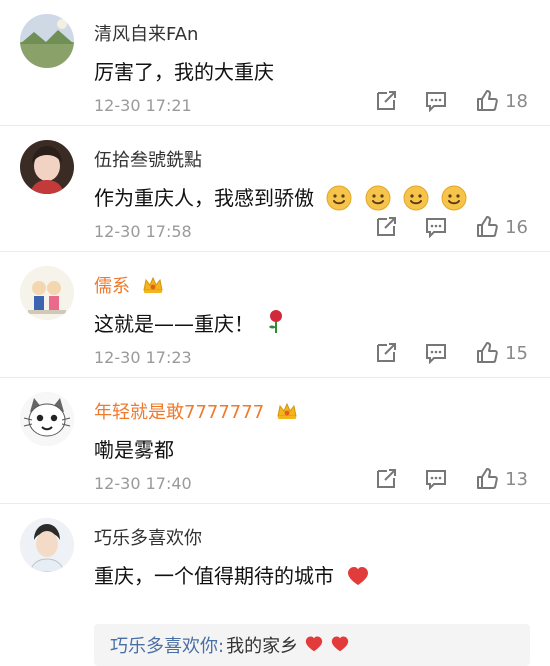 The height and width of the screenshot is (666, 550). Describe the element at coordinates (184, 72) in the screenshot. I see `comment-text: 厉害了，我的大重庆` at that location.